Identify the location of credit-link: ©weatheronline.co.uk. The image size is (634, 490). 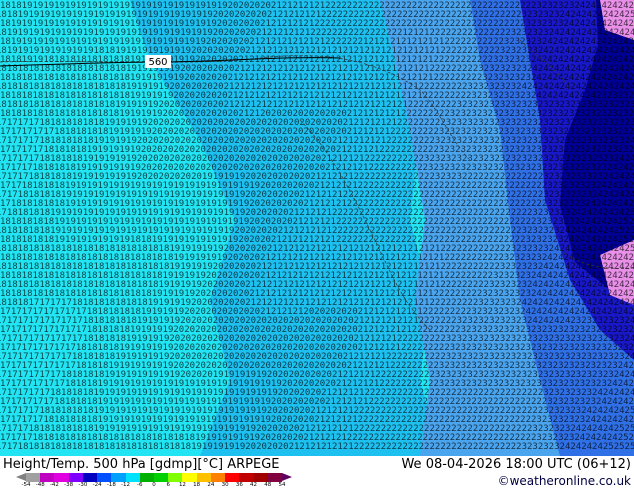
(564, 481).